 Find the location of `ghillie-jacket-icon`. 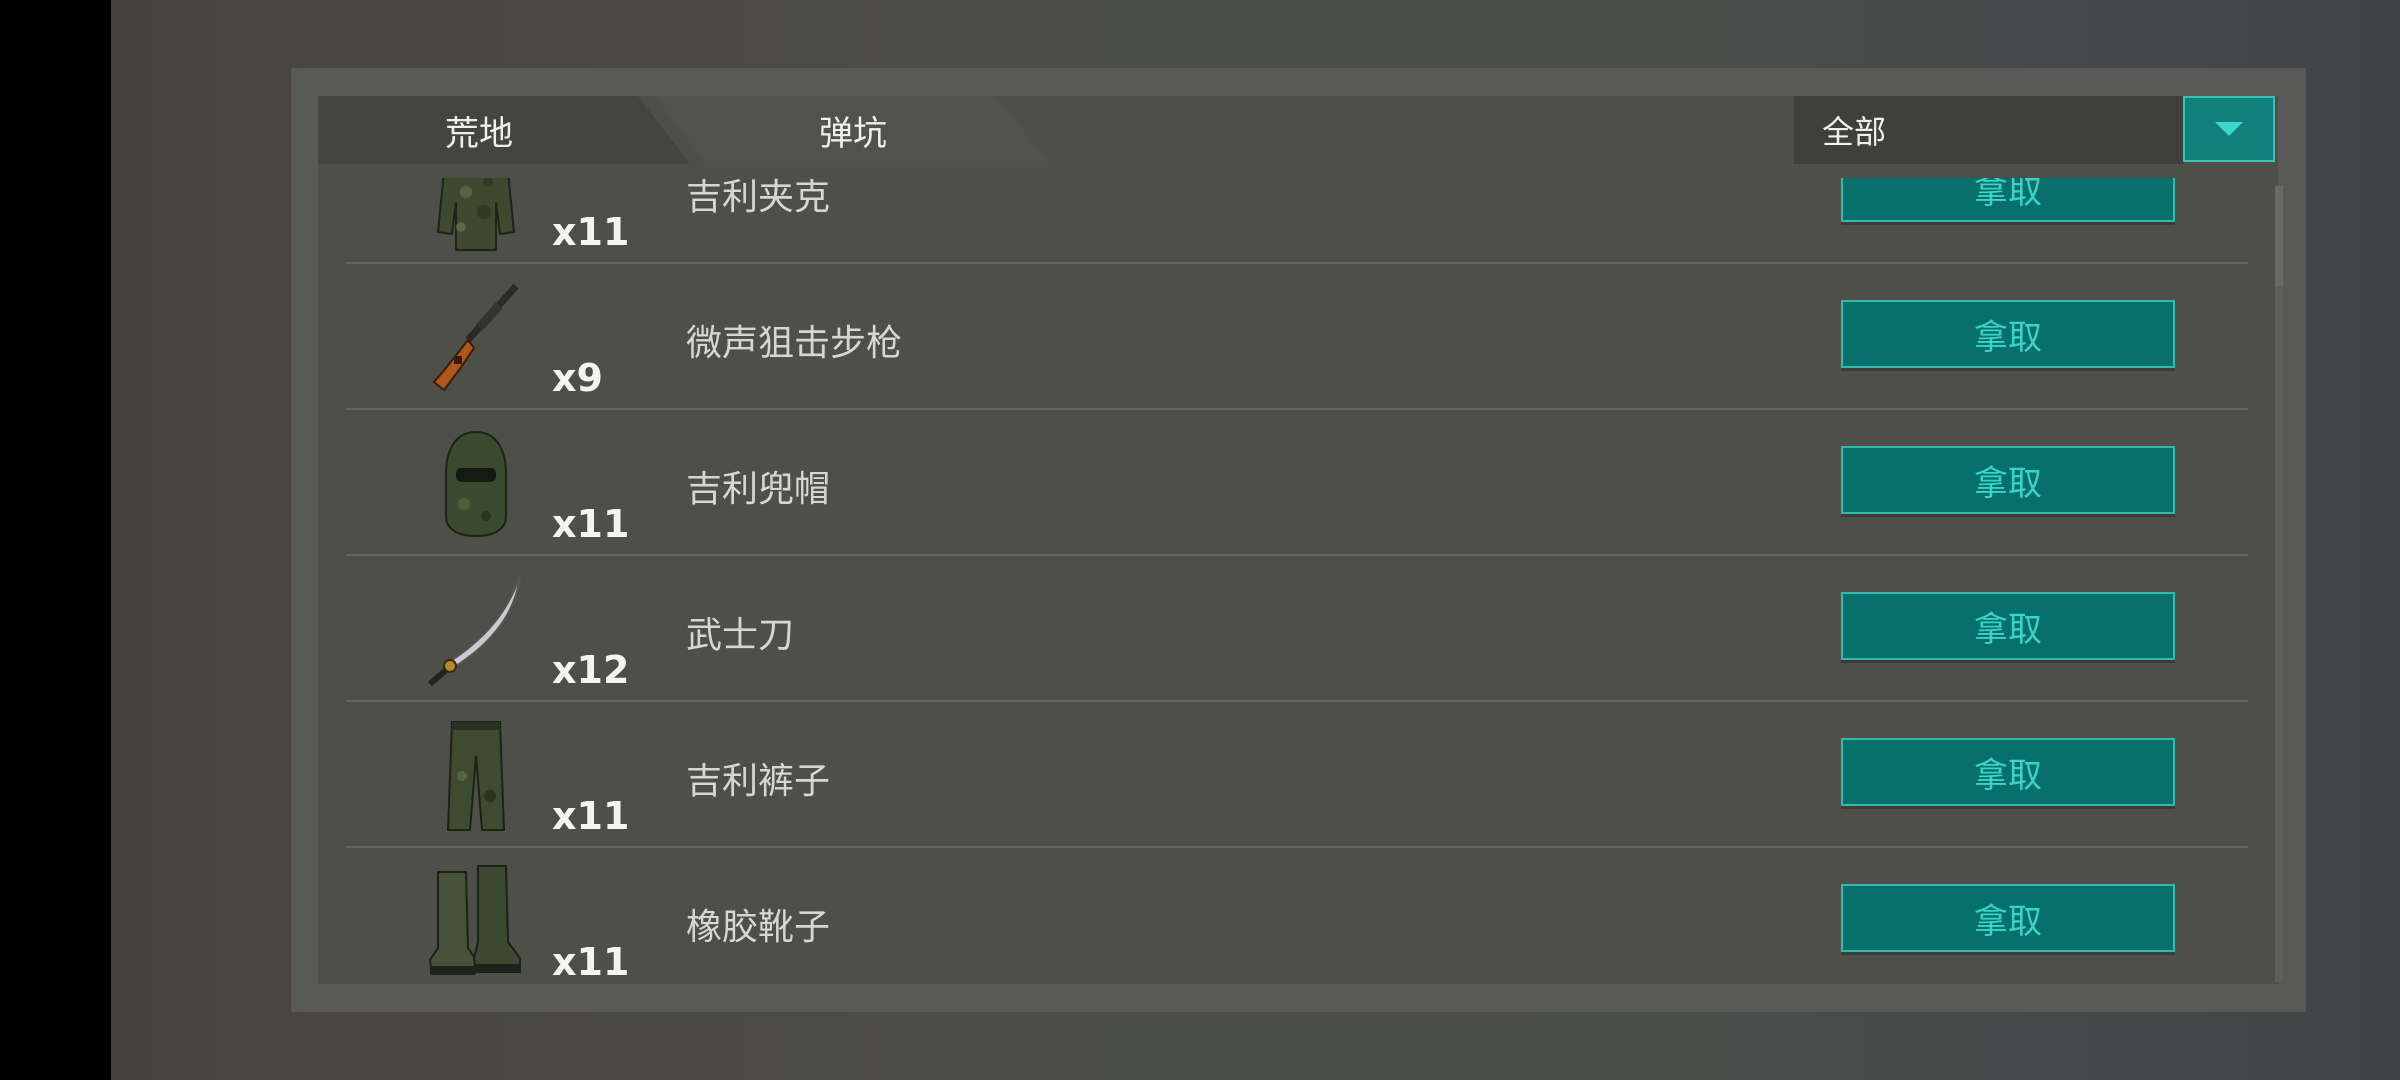

ghillie-jacket-icon is located at coordinates (476, 214).